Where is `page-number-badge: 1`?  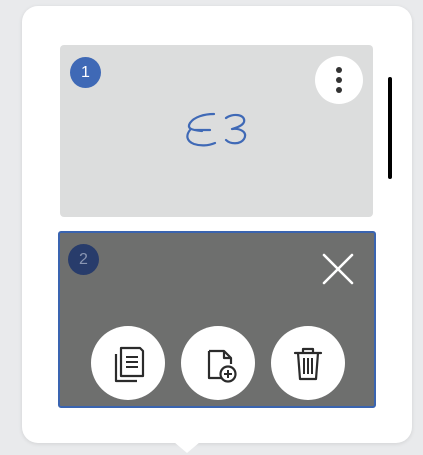 page-number-badge: 1 is located at coordinates (85, 72).